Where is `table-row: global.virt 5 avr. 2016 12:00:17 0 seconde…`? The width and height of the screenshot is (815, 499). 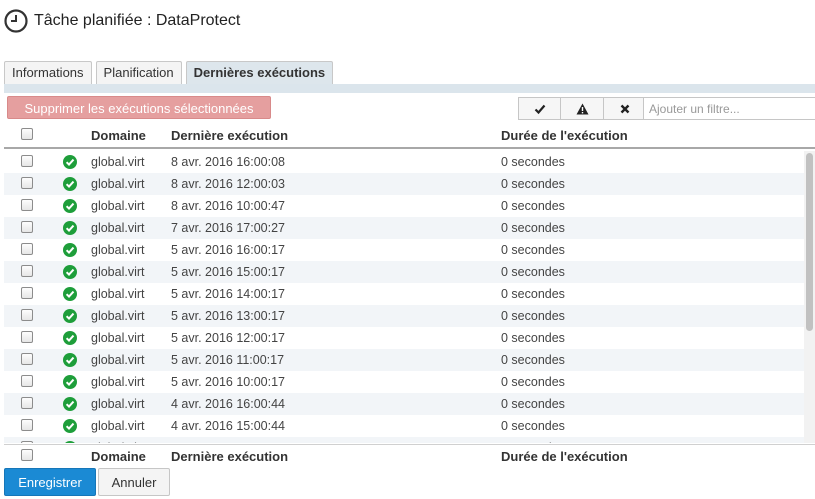 table-row: global.virt 5 avr. 2016 12:00:17 0 seconde… is located at coordinates (404, 338).